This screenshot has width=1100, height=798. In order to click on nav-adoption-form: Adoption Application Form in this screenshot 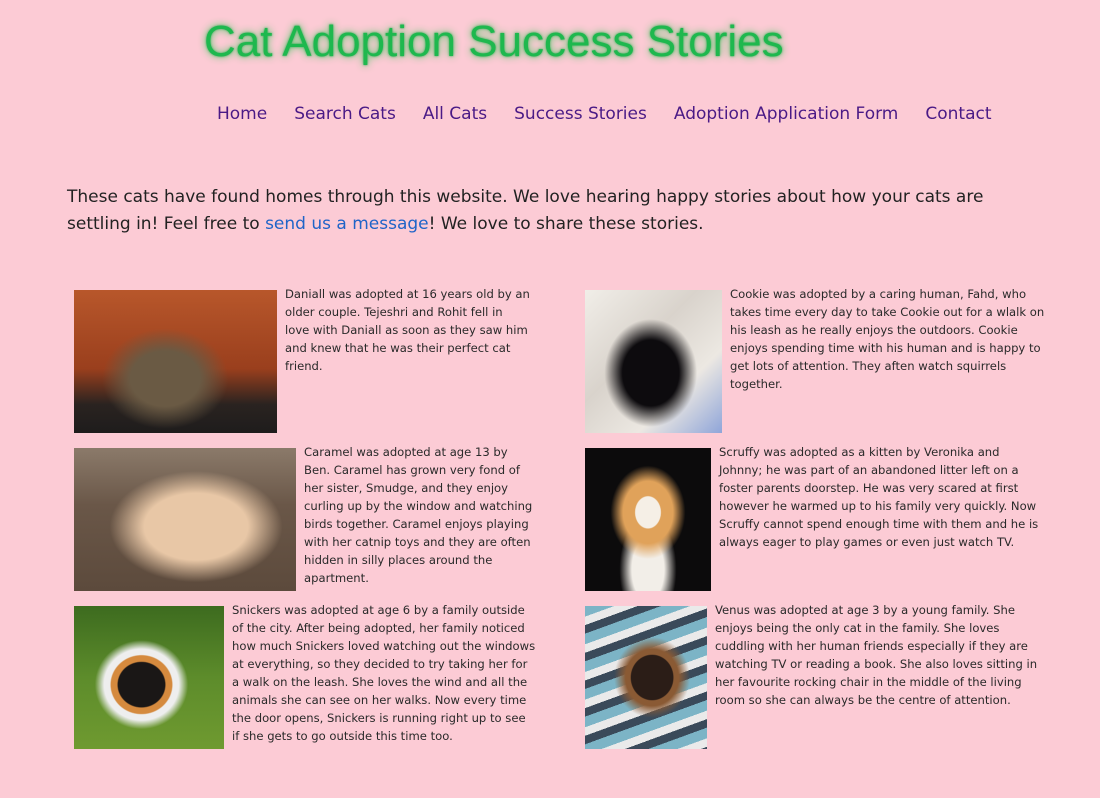, I will do `click(782, 114)`.